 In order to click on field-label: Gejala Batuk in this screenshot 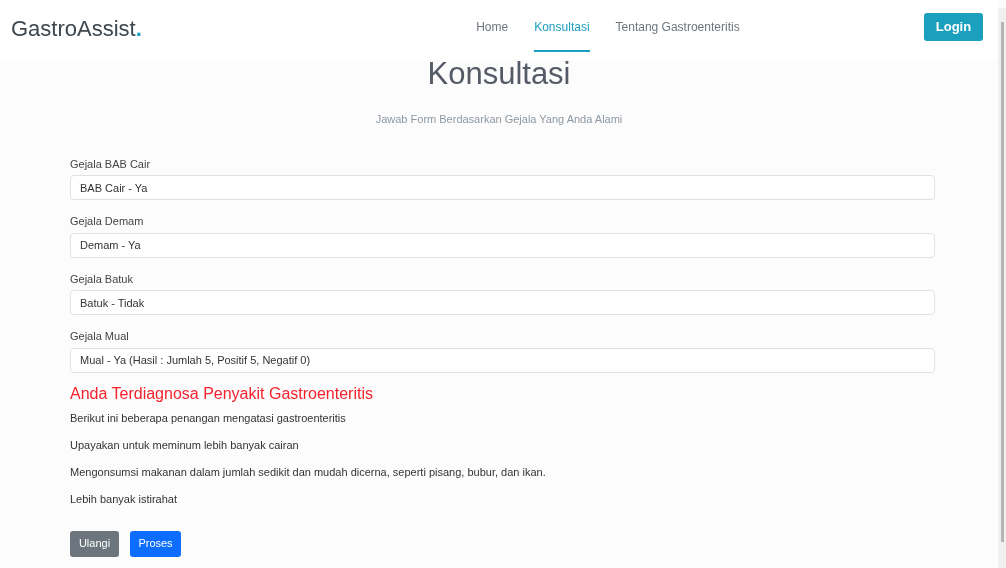, I will do `click(102, 279)`.